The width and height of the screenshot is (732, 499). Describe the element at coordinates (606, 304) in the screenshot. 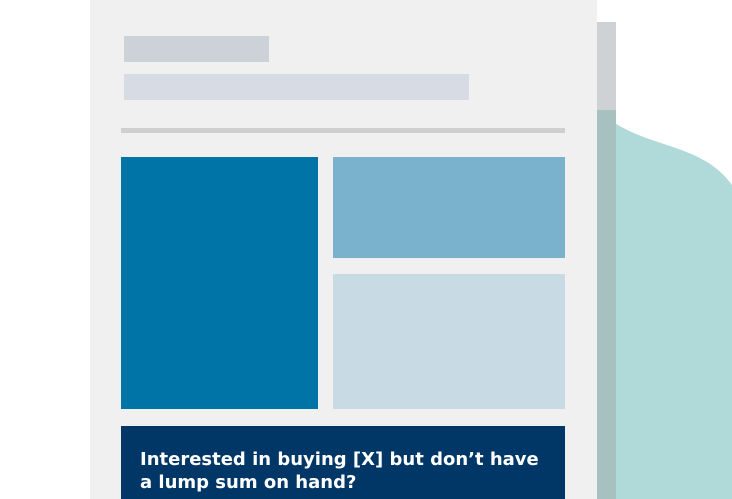

I see `card-back-shadow-overlap` at that location.